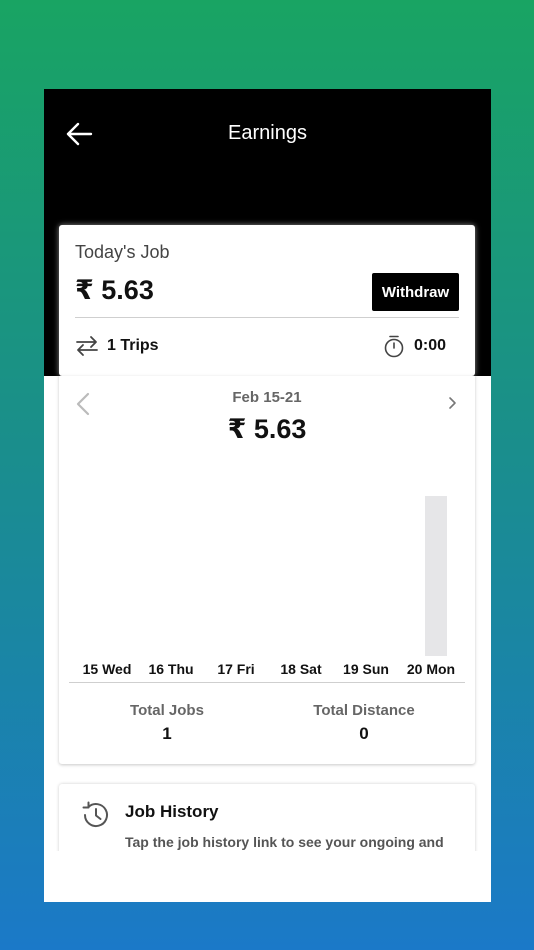  I want to click on earnings-bar-chart, so click(272, 571).